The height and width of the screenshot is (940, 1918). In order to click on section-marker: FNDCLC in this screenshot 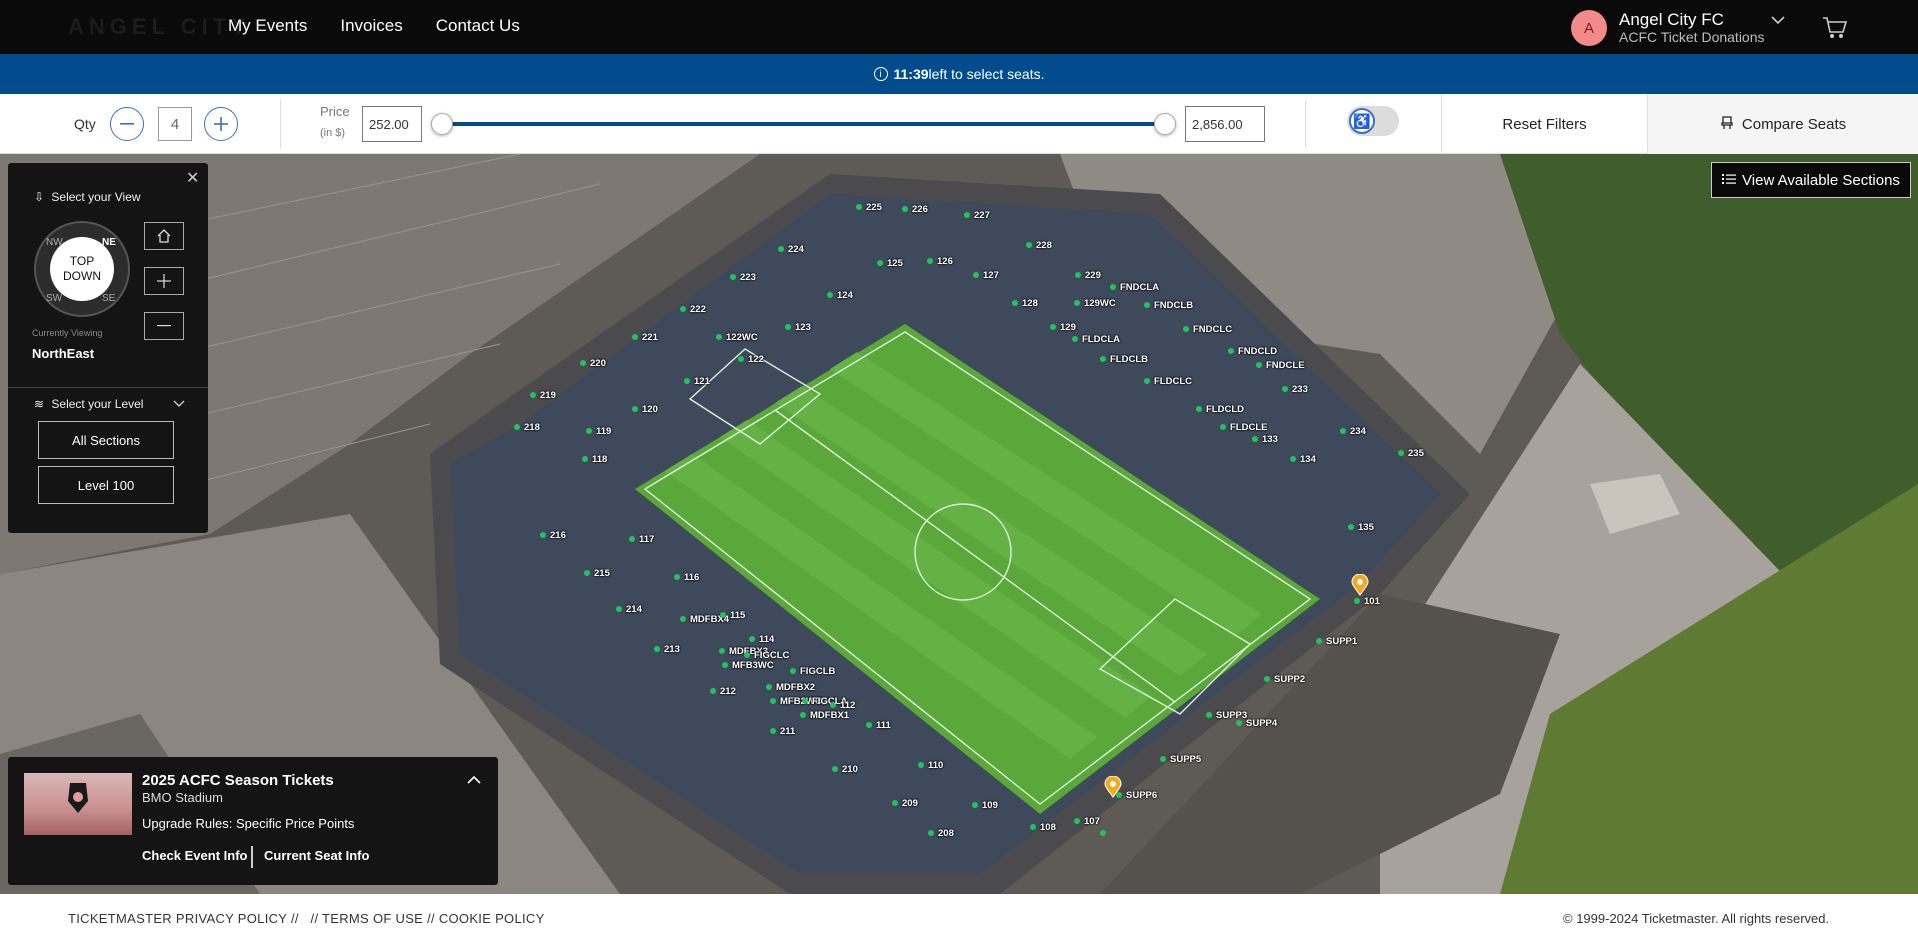, I will do `click(1207, 329)`.